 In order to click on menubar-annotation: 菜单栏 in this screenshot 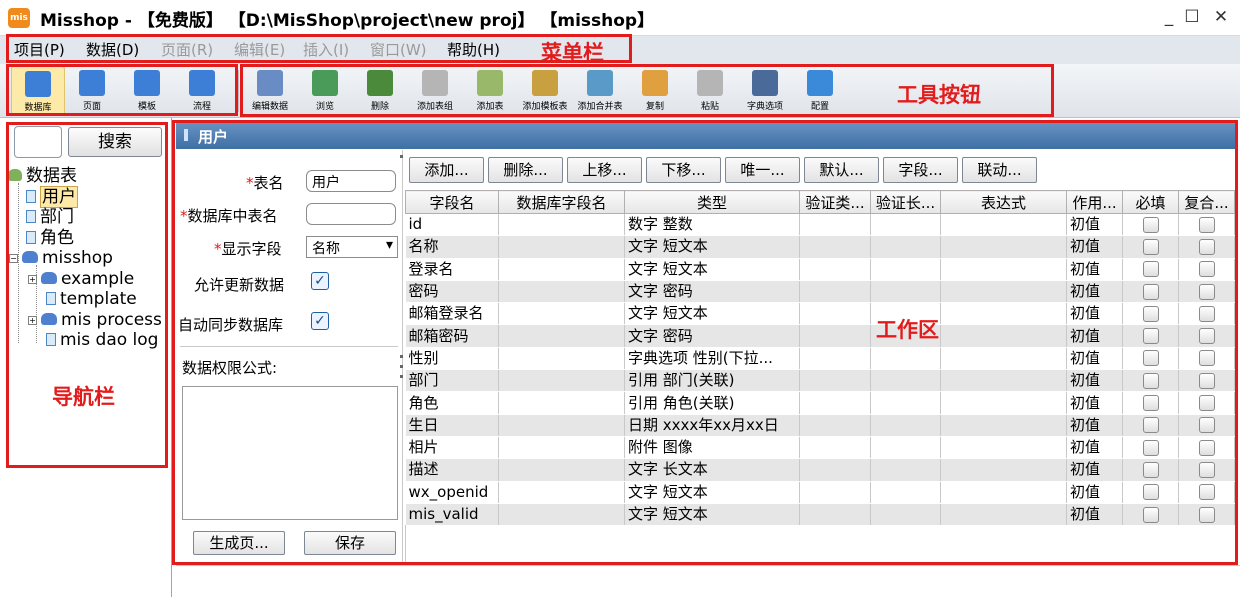, I will do `click(572, 53)`.